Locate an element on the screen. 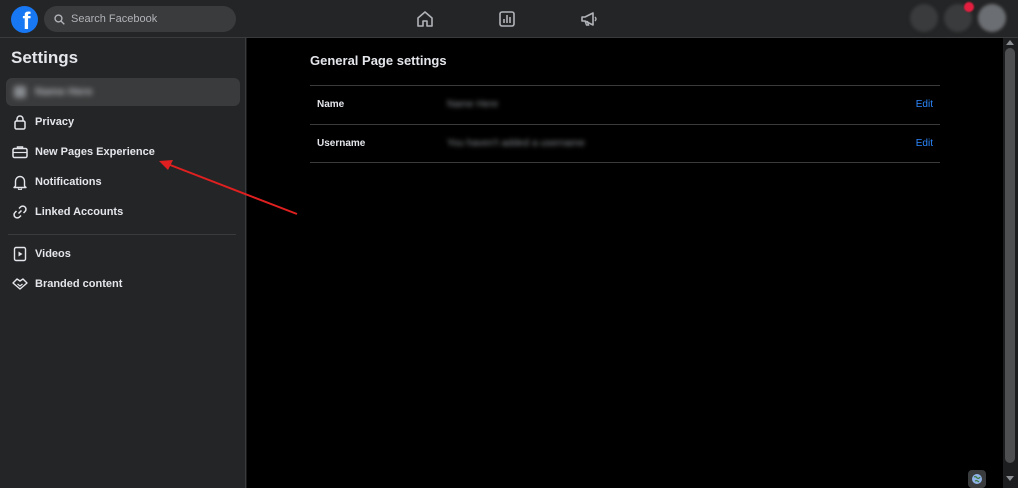 The width and height of the screenshot is (1024, 488). facebook-logo-icon: f is located at coordinates (24, 19).